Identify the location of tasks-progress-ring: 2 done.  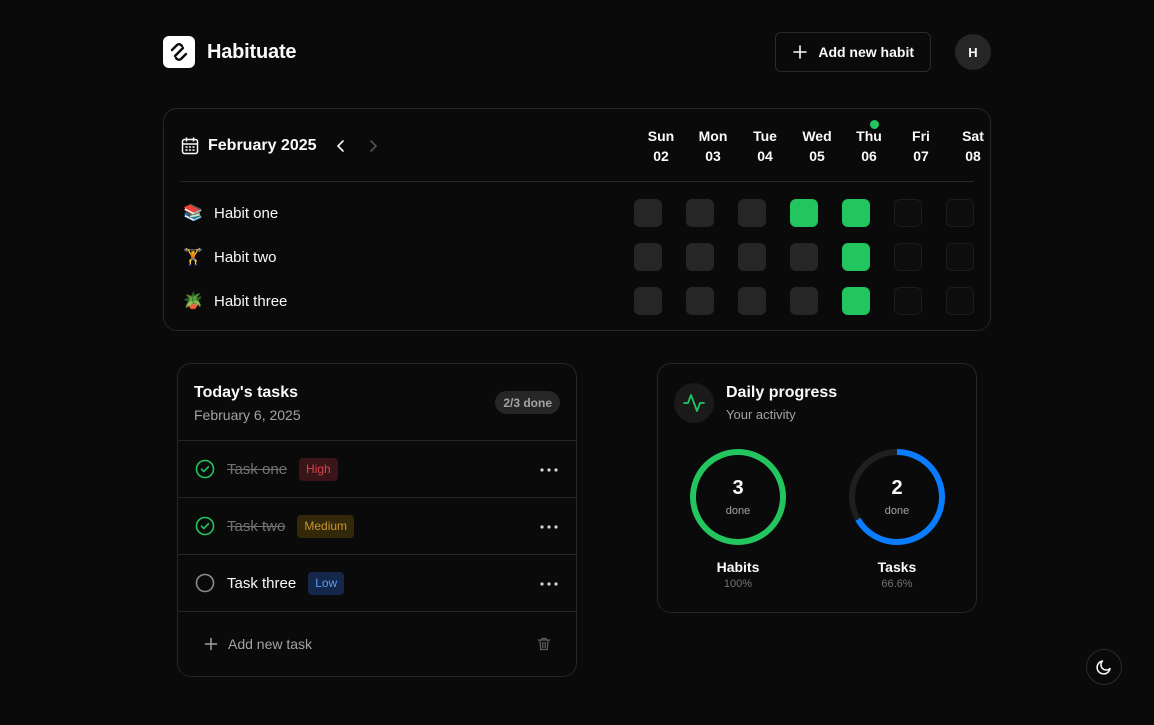
(897, 497).